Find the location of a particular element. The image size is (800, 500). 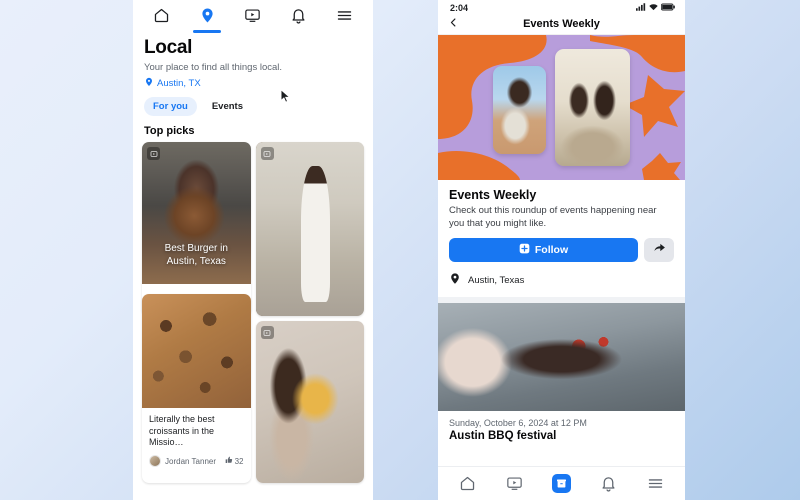

card-overlay-title: Best Burger in Austin, Texas is located at coordinates (196, 255).